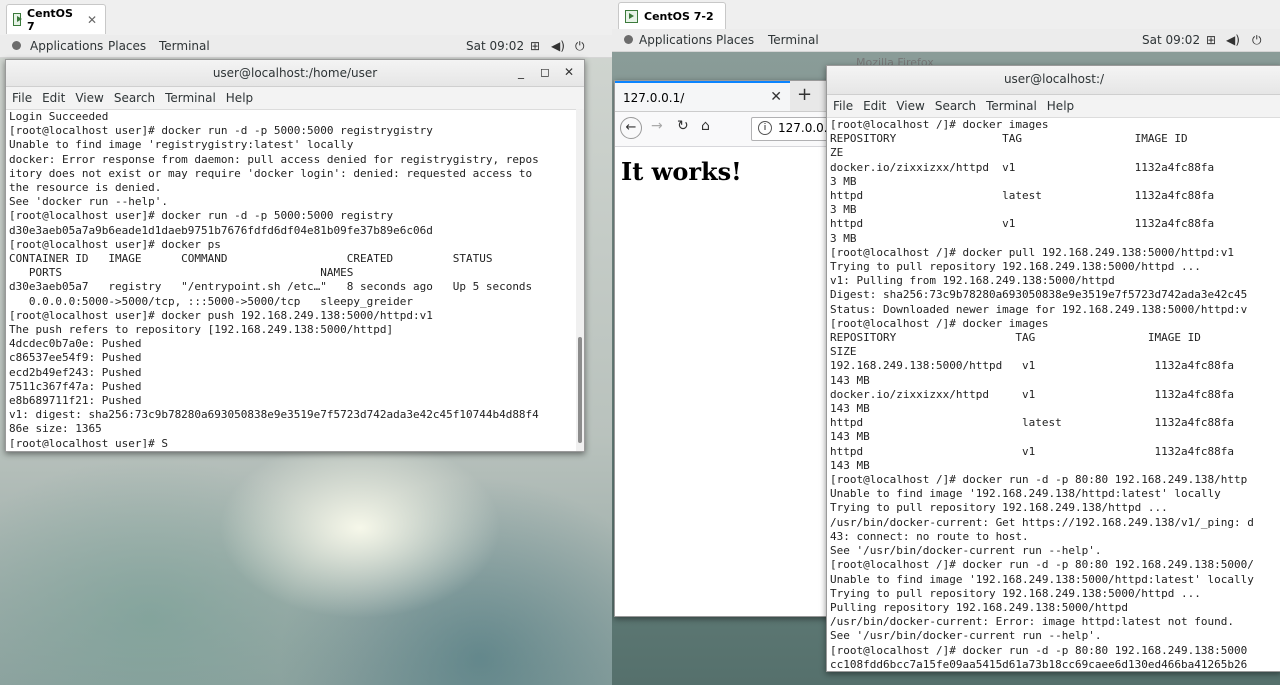 Image resolution: width=1280 pixels, height=685 pixels. What do you see at coordinates (88, 442) in the screenshot?
I see `terminal-line: [root@localhost user]# S` at bounding box center [88, 442].